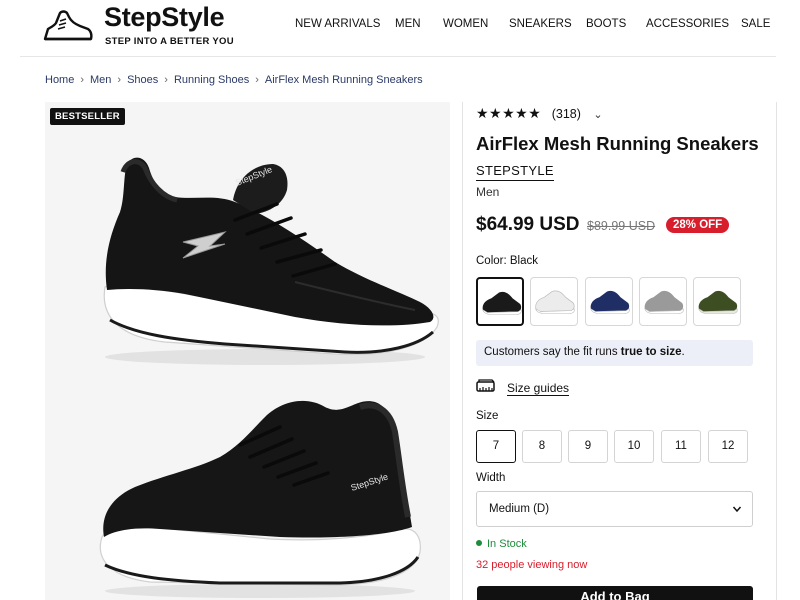  What do you see at coordinates (519, 509) in the screenshot?
I see `width-selected-value: Medium (D)` at bounding box center [519, 509].